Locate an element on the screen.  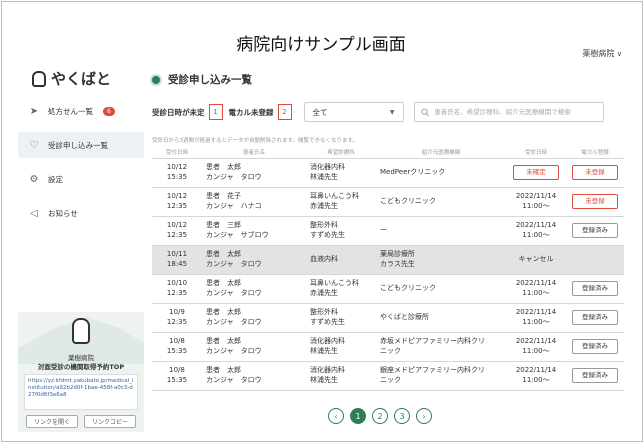
filter-unregistered-count: 2 is located at coordinates (284, 112).